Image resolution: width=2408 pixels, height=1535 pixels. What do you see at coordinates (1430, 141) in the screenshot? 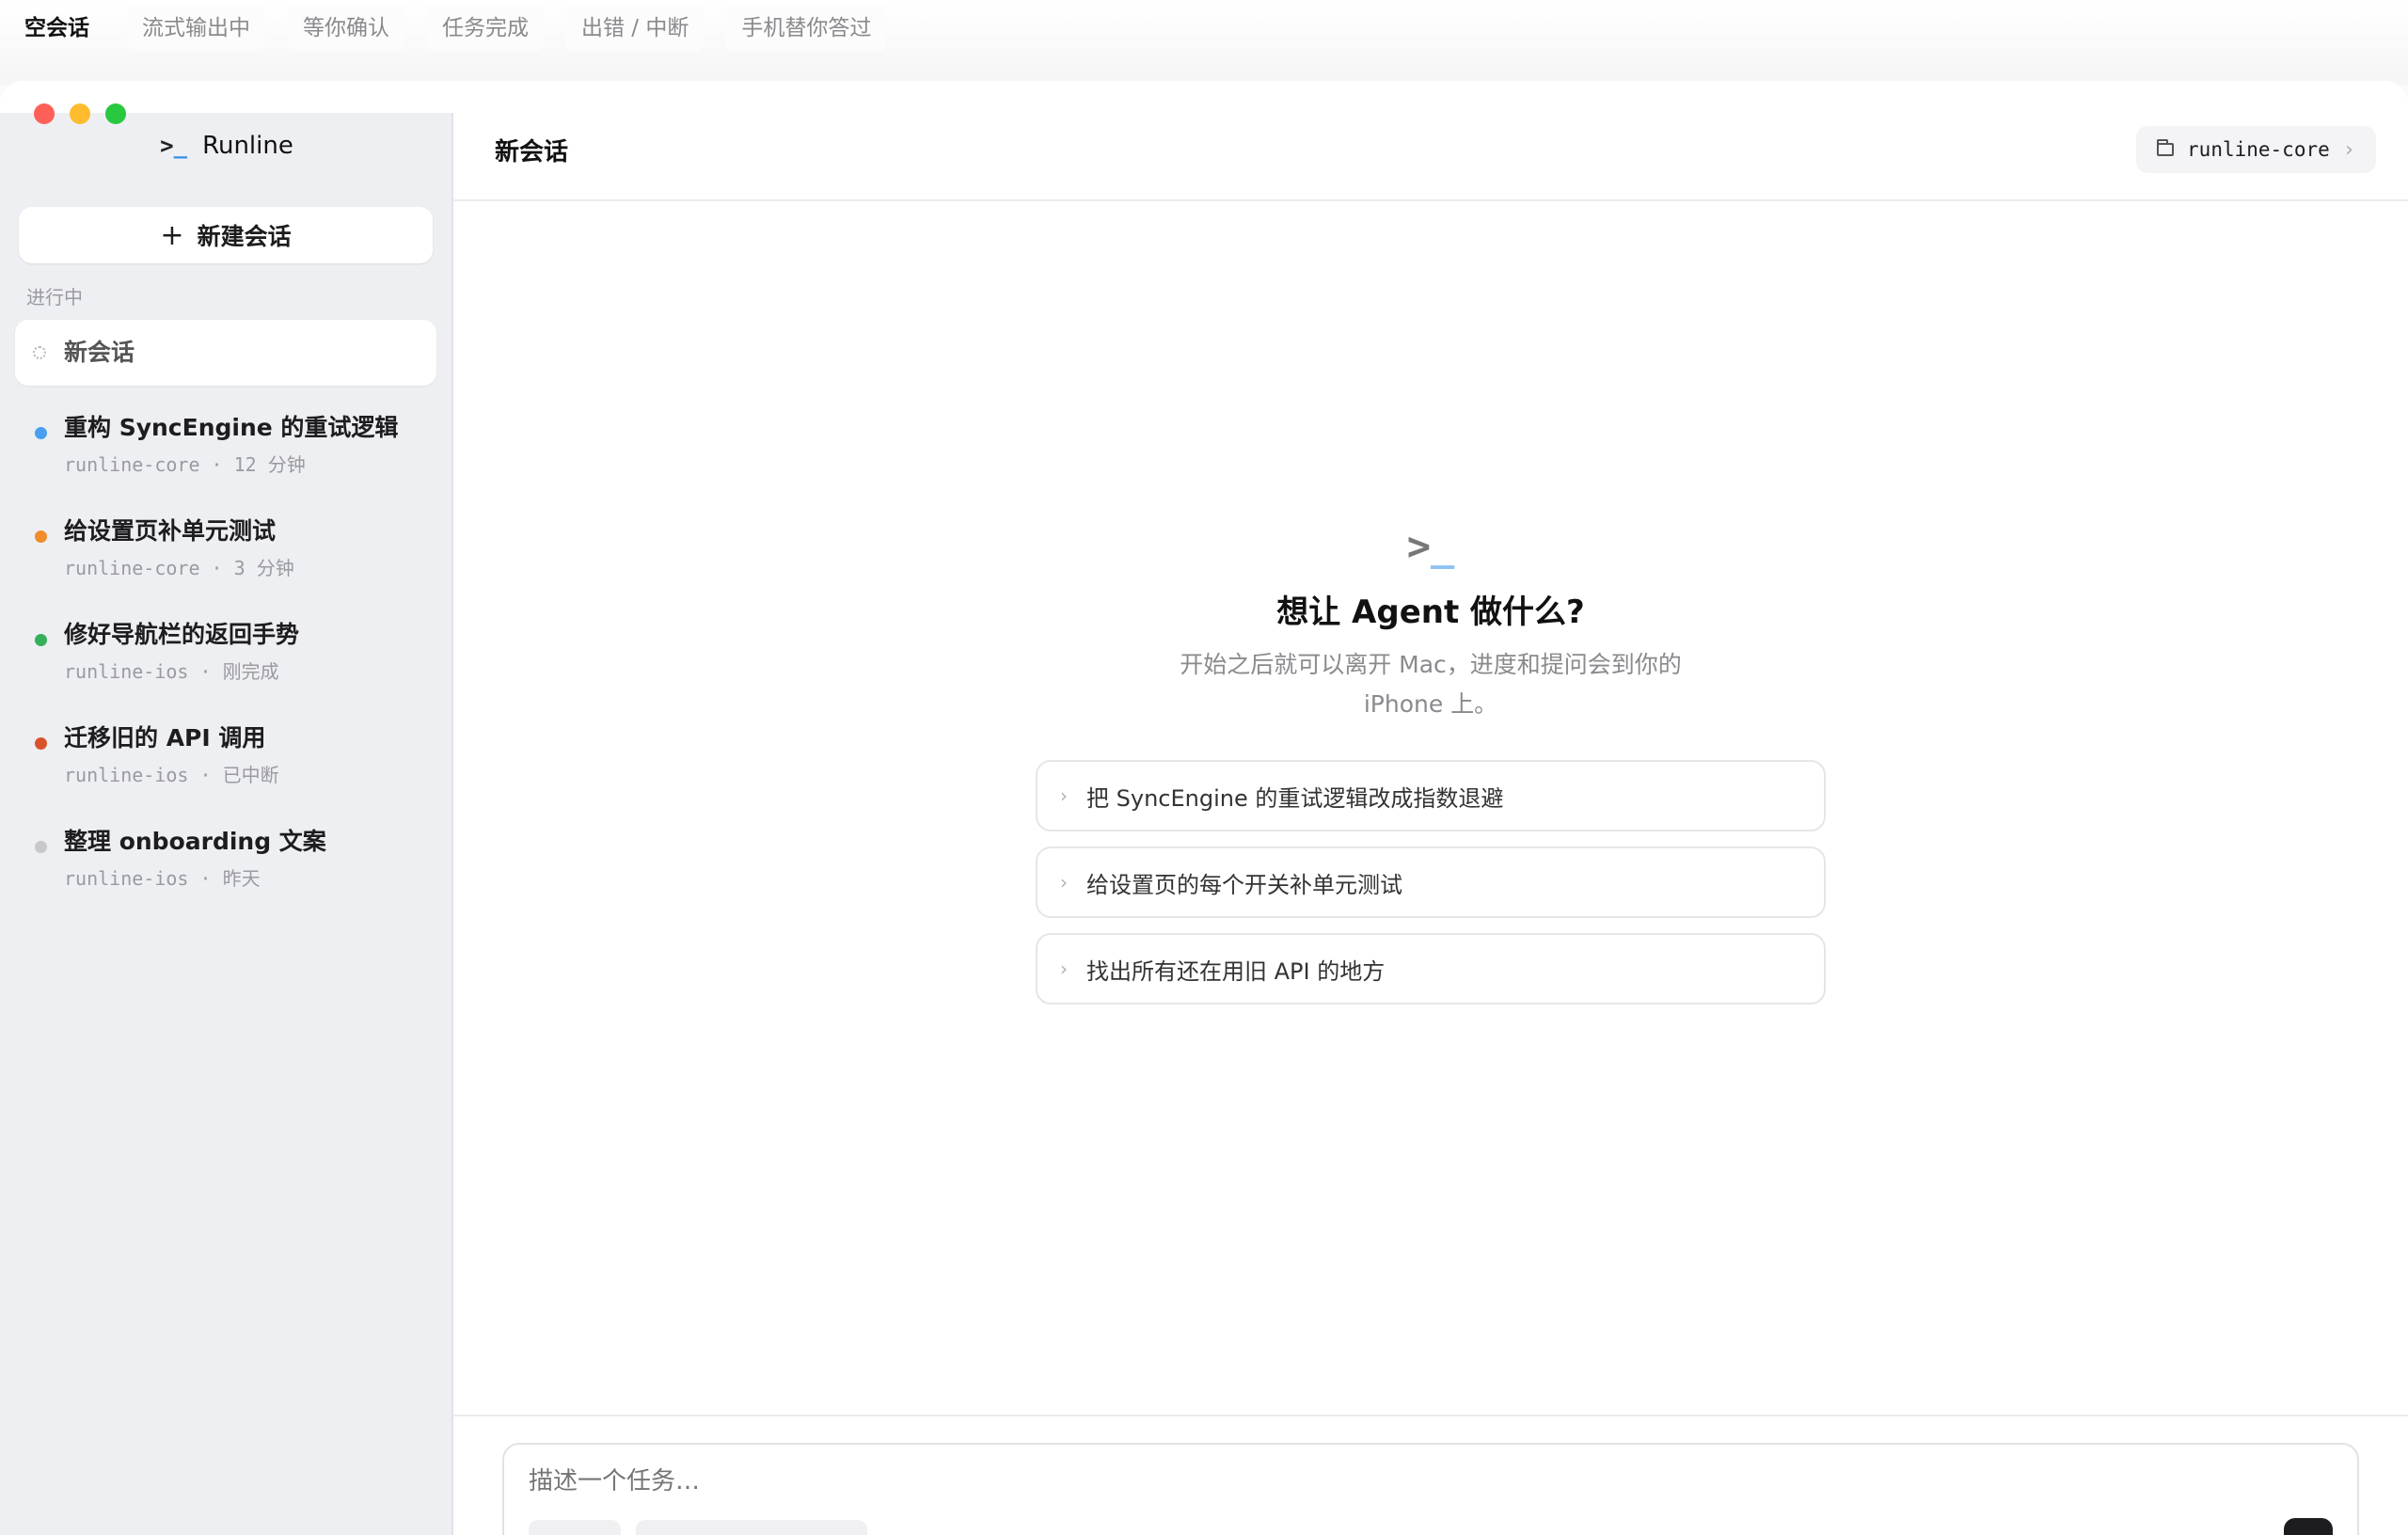
I see `main-header: 新会话 runline-core ›` at bounding box center [1430, 141].